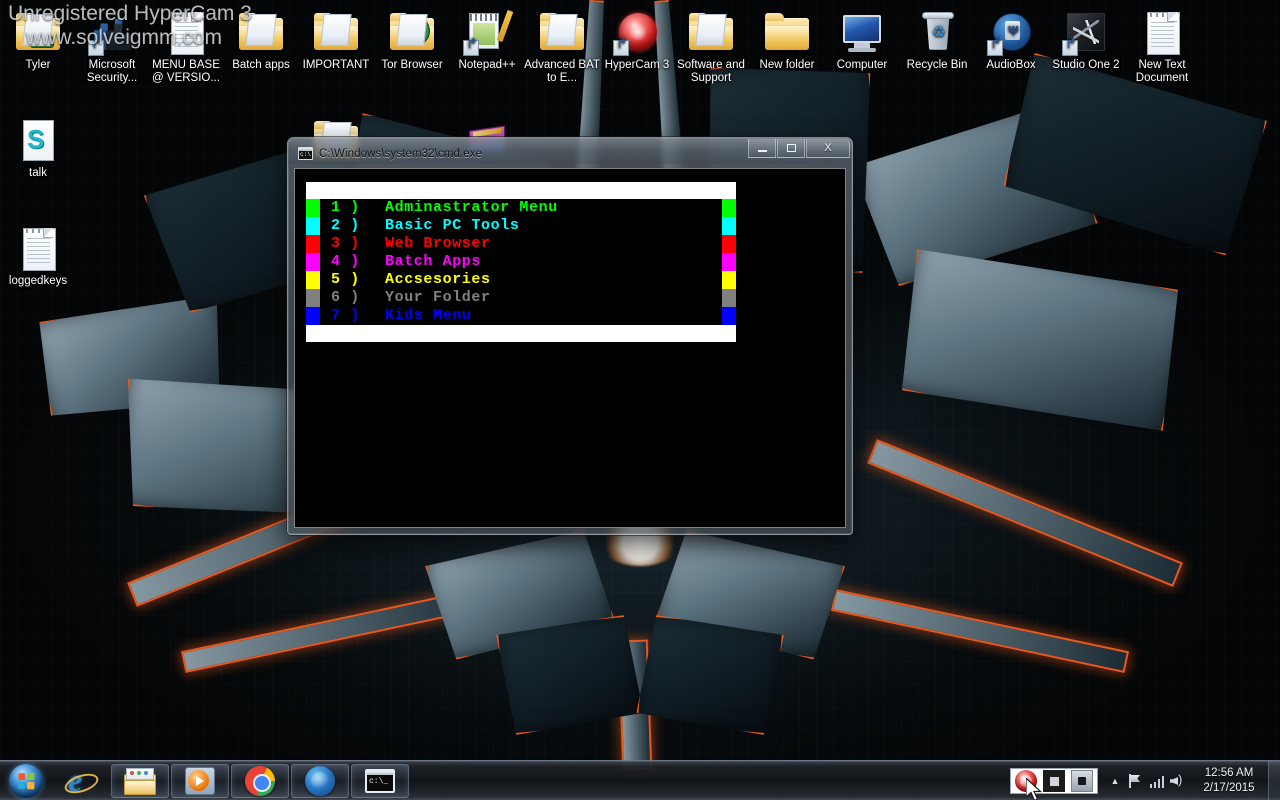  What do you see at coordinates (380, 780) in the screenshot?
I see `taskbar-item-command-prompt` at bounding box center [380, 780].